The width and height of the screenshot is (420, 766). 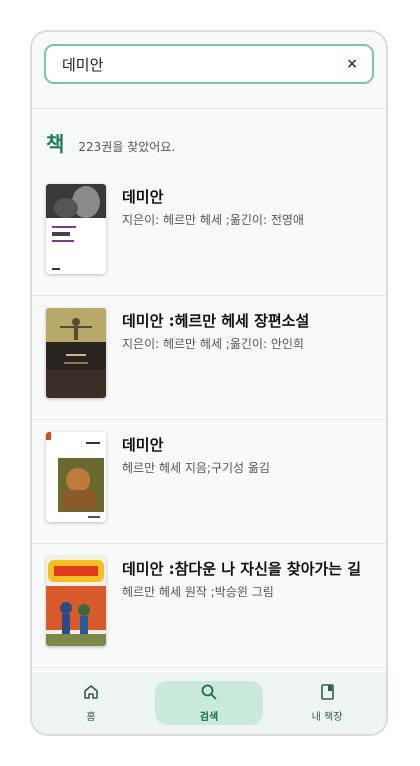 I want to click on search-header: ×, so click(x=209, y=70).